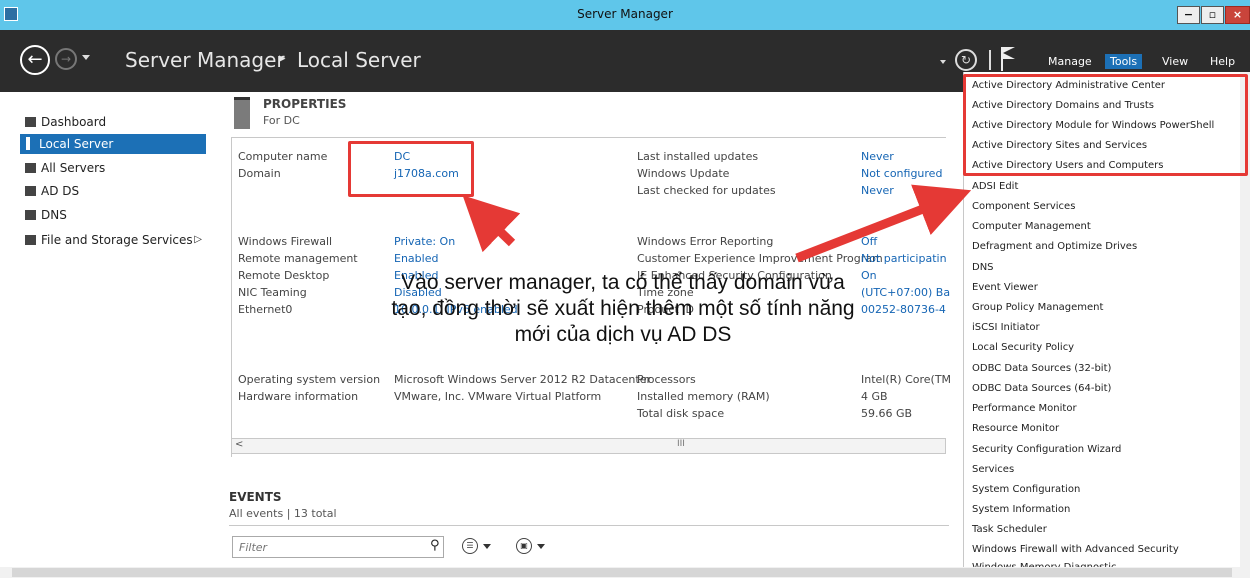 Image resolution: width=1250 pixels, height=578 pixels. Describe the element at coordinates (995, 186) in the screenshot. I see `tools-menu-item: ADSI Edit` at that location.